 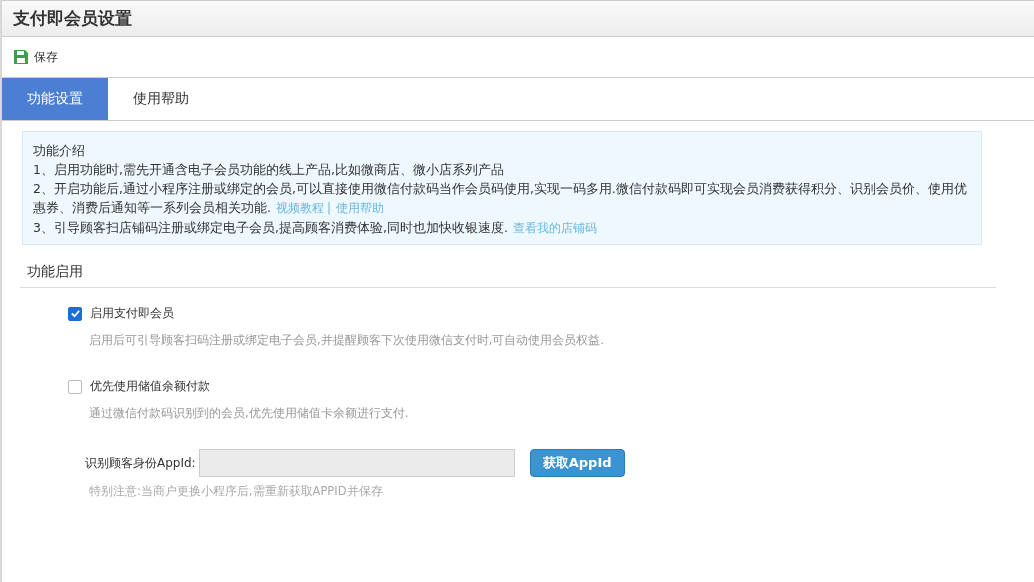 What do you see at coordinates (527, 313) in the screenshot?
I see `checkbox-option: 启用支付即会员` at bounding box center [527, 313].